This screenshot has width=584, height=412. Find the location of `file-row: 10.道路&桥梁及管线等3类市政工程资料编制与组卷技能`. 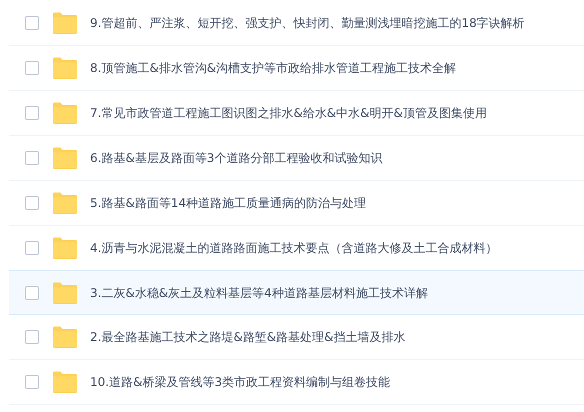

file-row: 10.道路&桥梁及管线等3类市政工程资料编制与组卷技能 is located at coordinates (296, 382).